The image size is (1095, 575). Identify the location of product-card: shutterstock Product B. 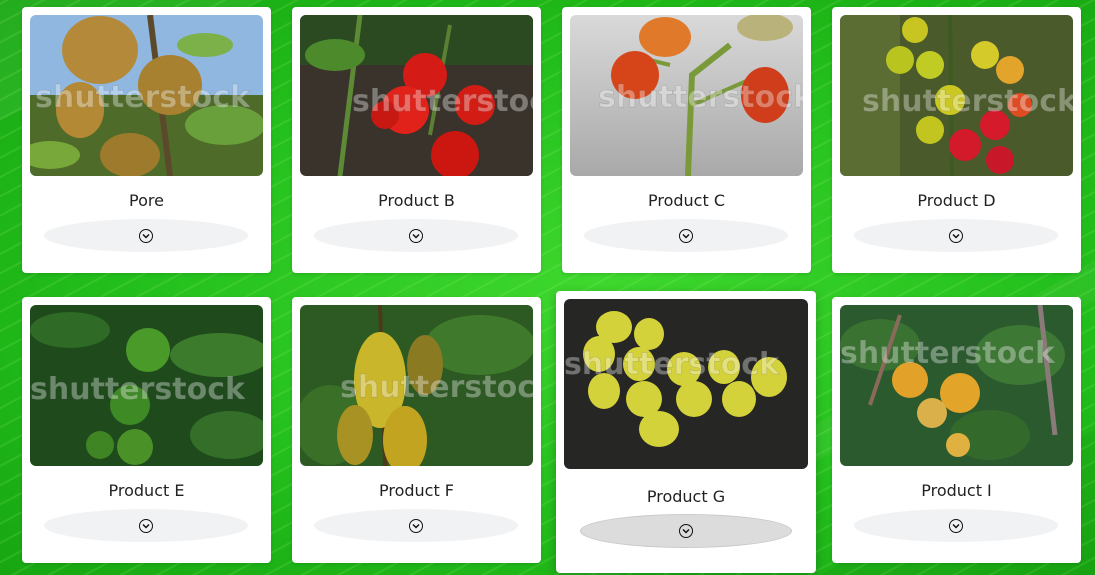
(416, 140).